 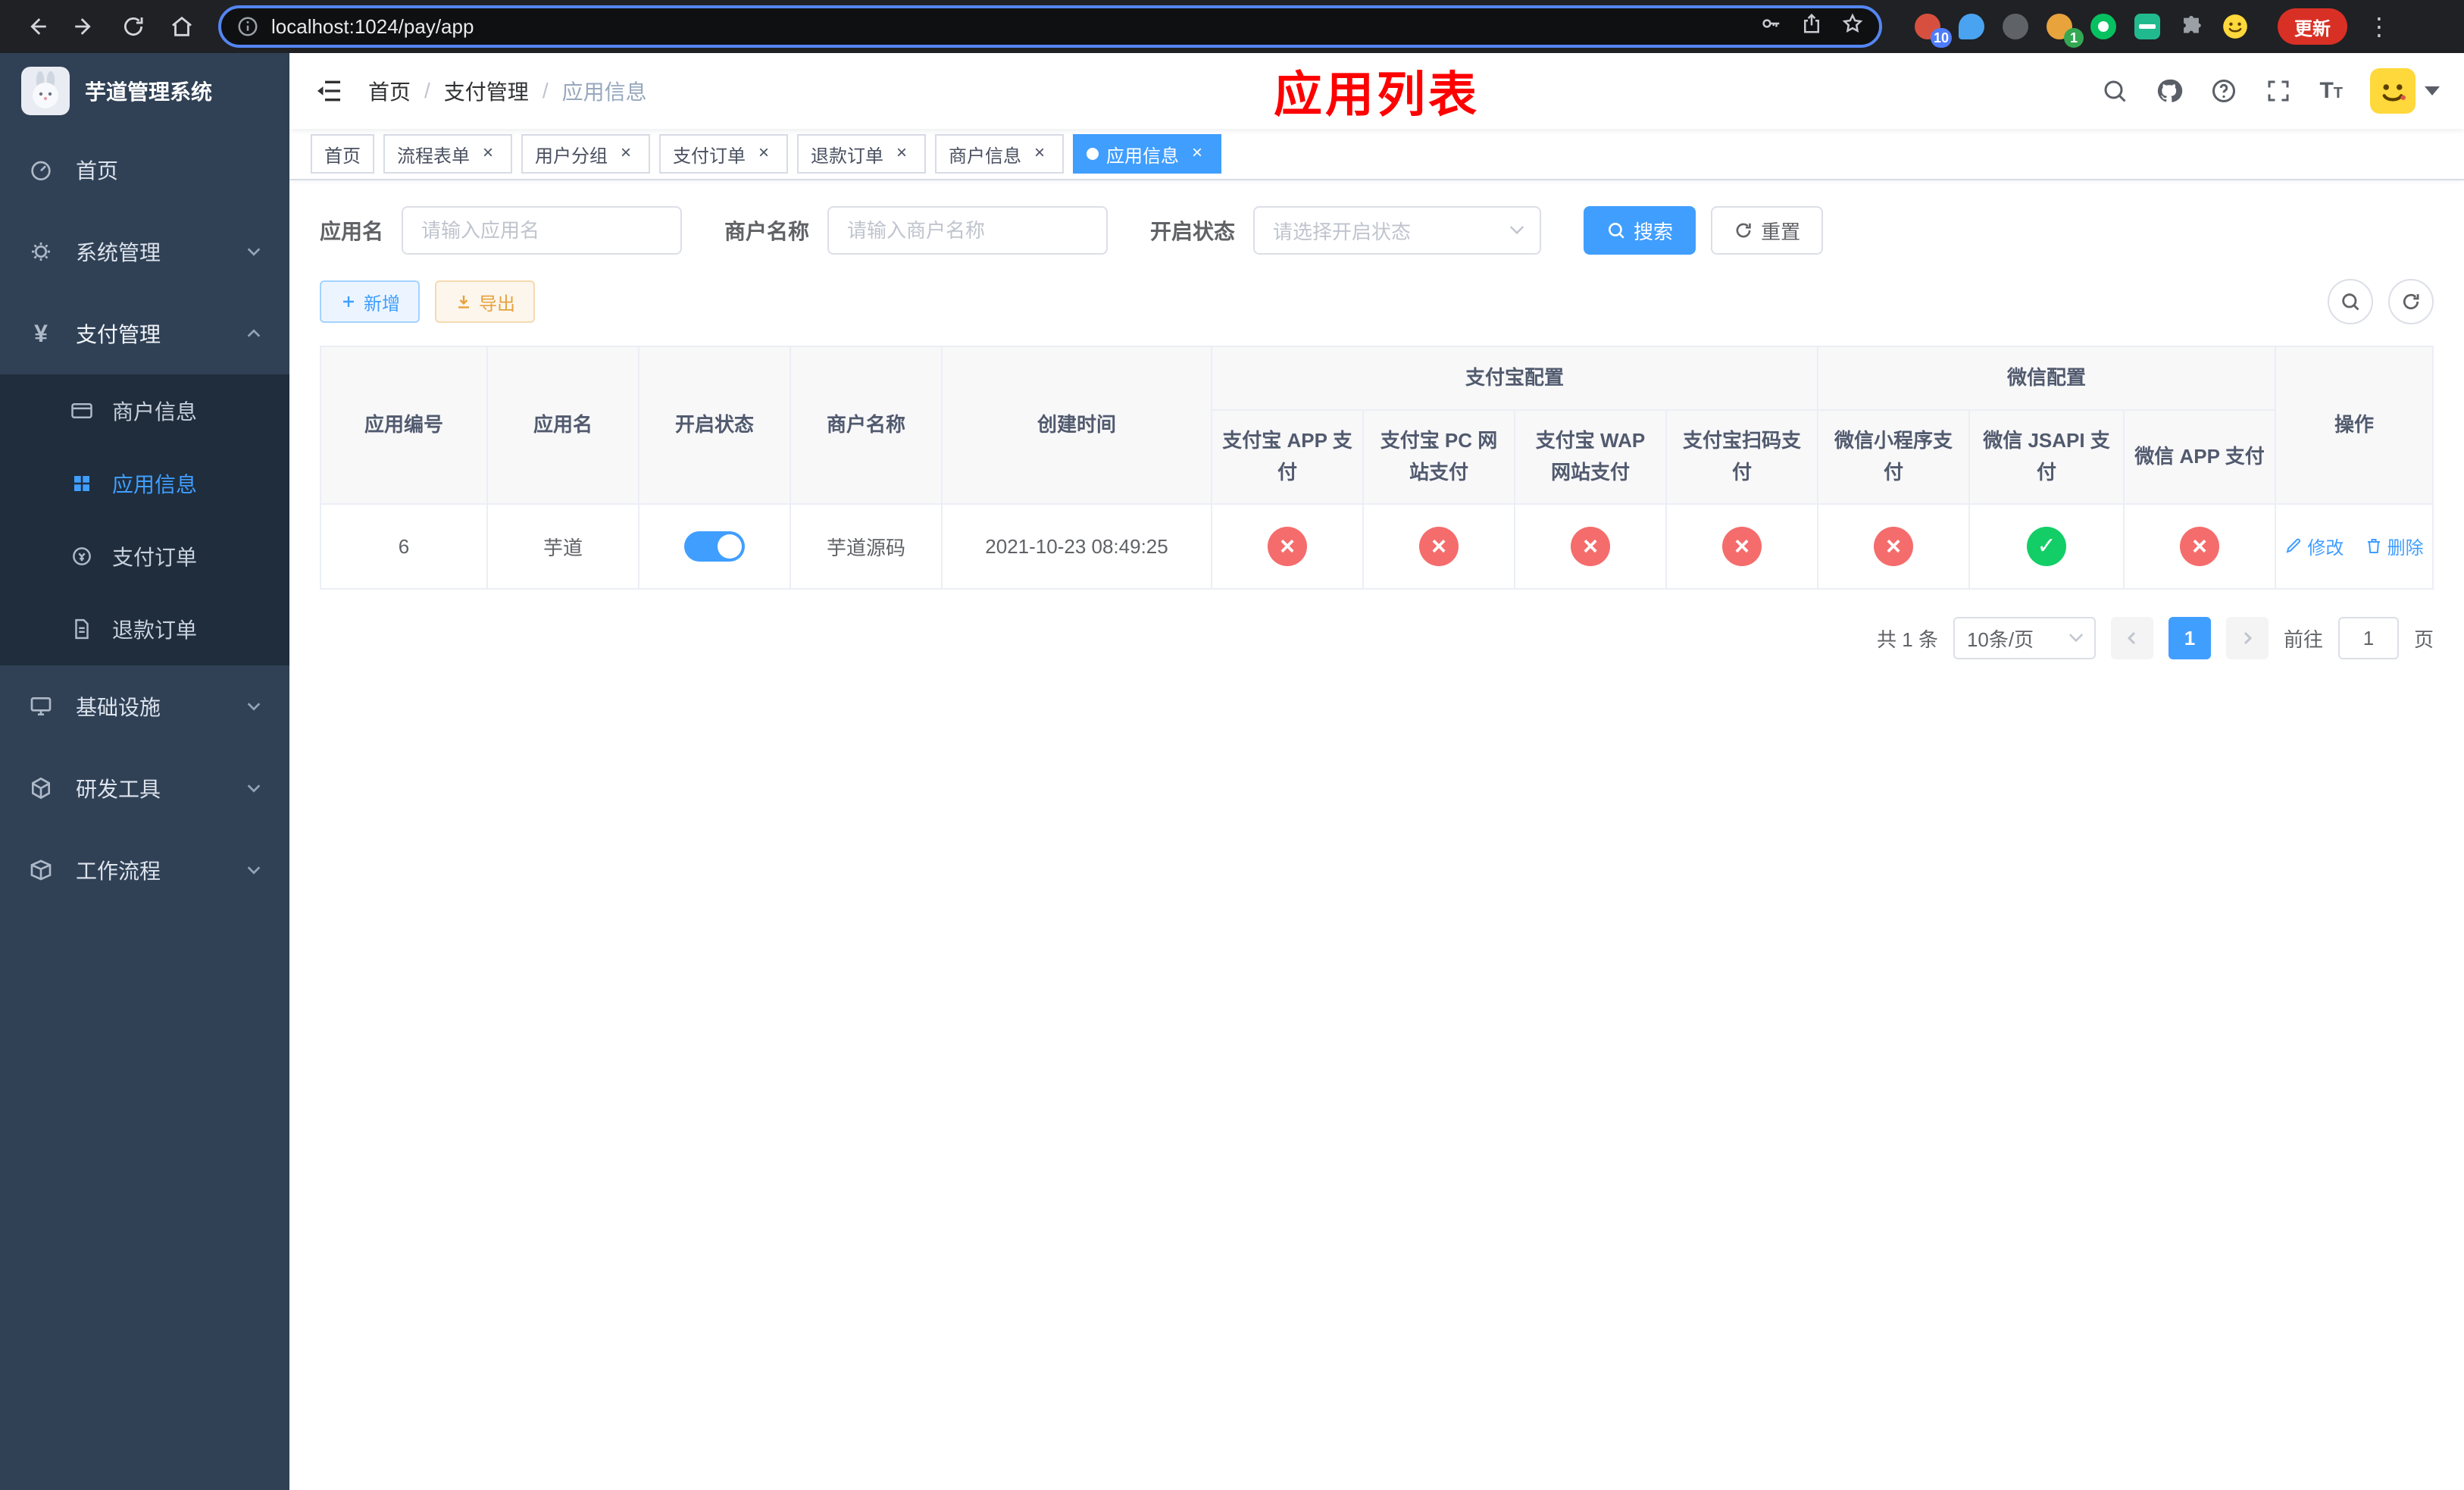 I want to click on refresh-icon, so click(x=1743, y=230).